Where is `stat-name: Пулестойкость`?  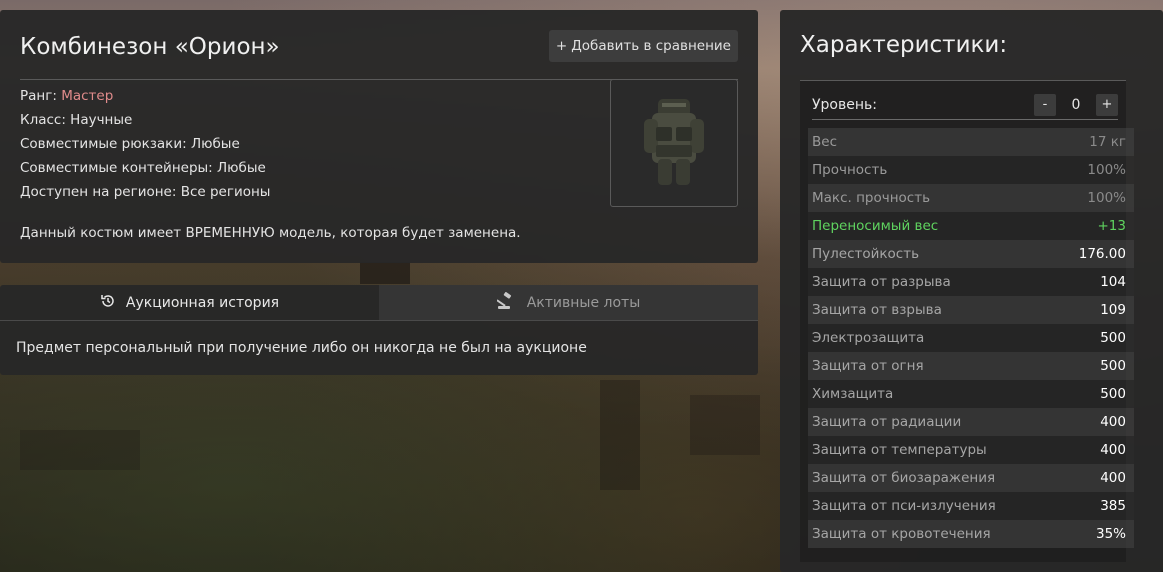
stat-name: Пулестойкость is located at coordinates (866, 254).